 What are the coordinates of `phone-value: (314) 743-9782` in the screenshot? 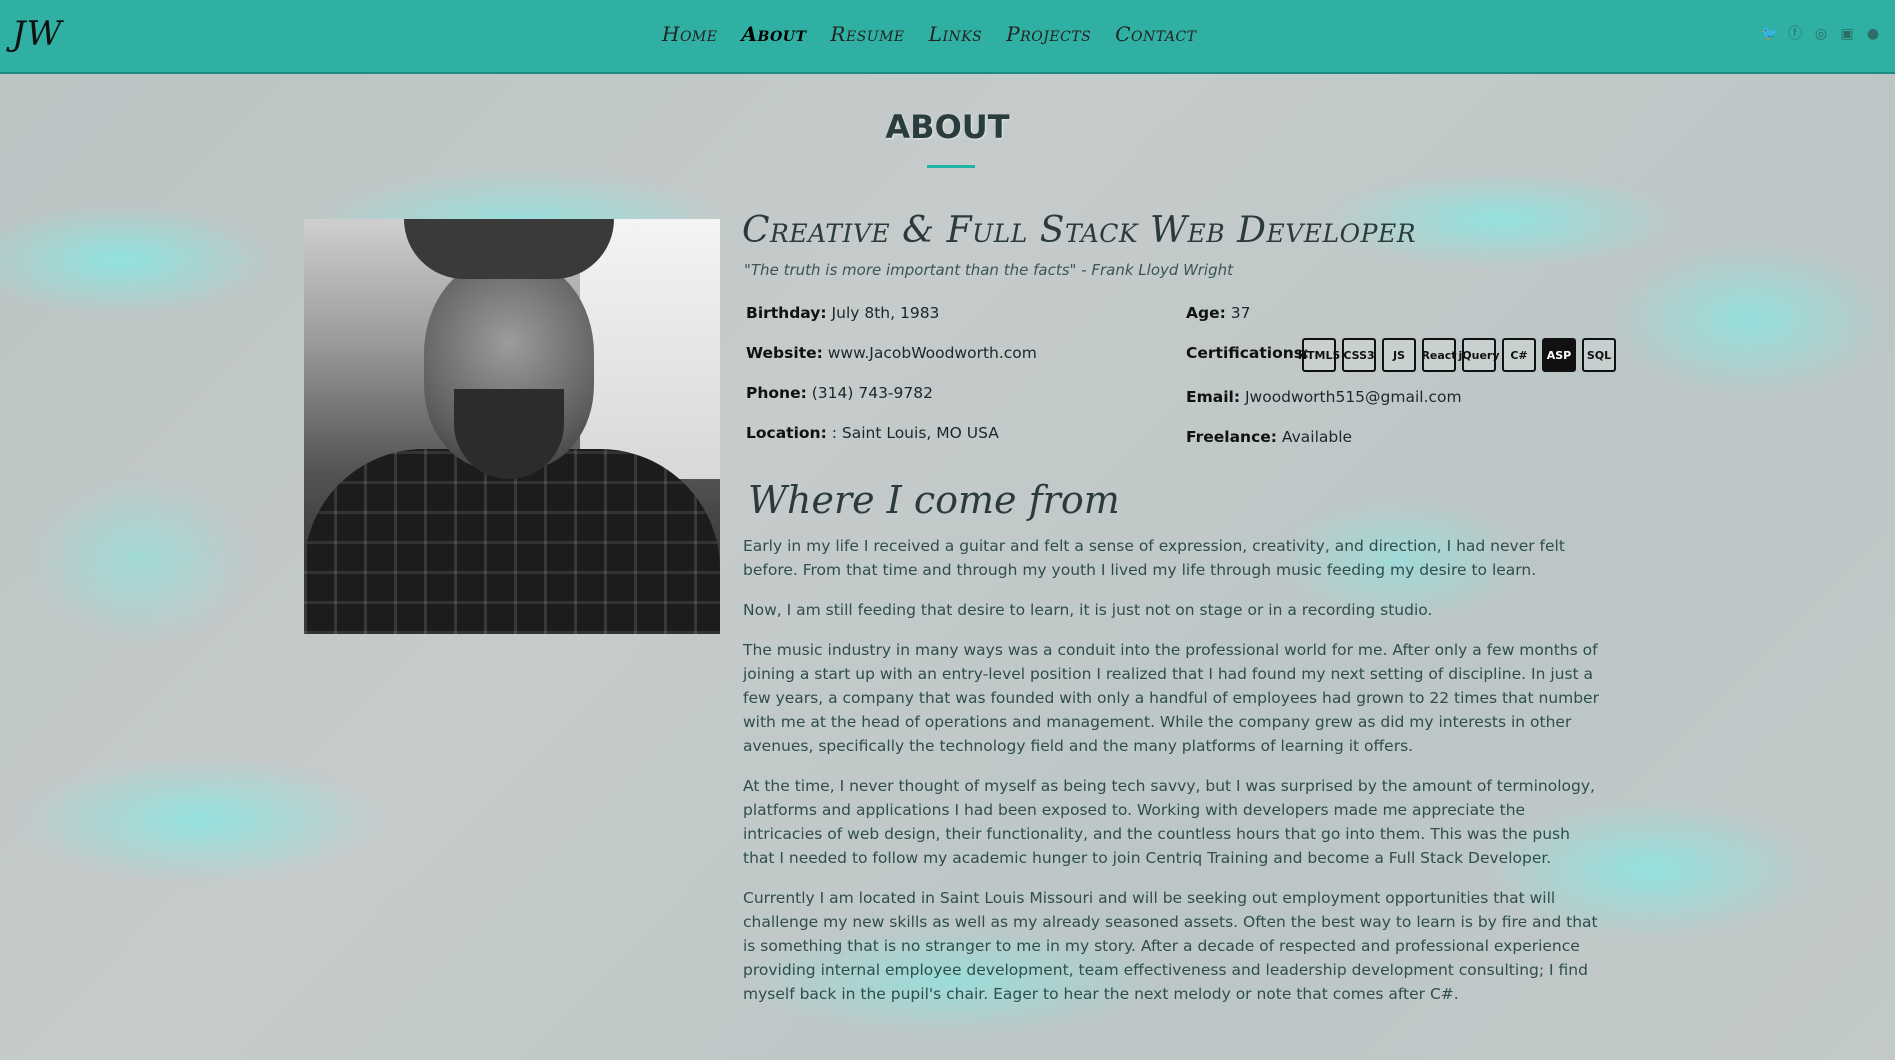 It's located at (872, 393).